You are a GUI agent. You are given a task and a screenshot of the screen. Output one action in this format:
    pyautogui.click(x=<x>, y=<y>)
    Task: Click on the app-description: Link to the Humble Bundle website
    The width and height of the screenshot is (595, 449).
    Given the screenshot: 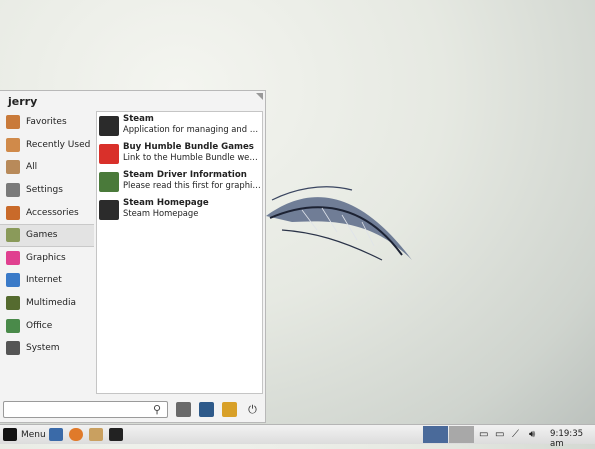 What is the action you would take?
    pyautogui.click(x=191, y=157)
    